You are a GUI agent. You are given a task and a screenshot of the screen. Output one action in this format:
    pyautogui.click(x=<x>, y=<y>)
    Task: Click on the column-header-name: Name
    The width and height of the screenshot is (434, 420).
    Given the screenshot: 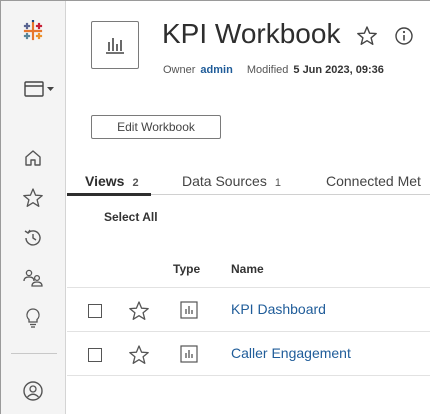 What is the action you would take?
    pyautogui.click(x=247, y=269)
    